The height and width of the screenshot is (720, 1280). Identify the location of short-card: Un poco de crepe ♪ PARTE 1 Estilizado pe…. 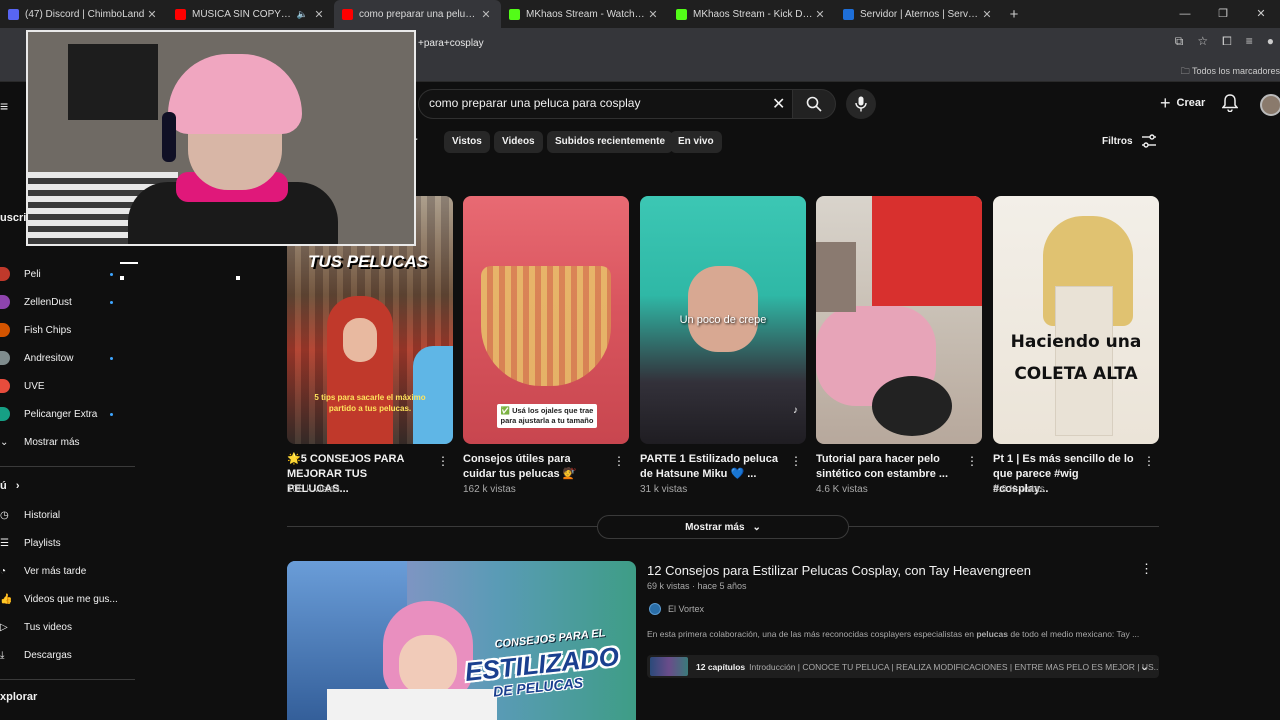
(723, 345).